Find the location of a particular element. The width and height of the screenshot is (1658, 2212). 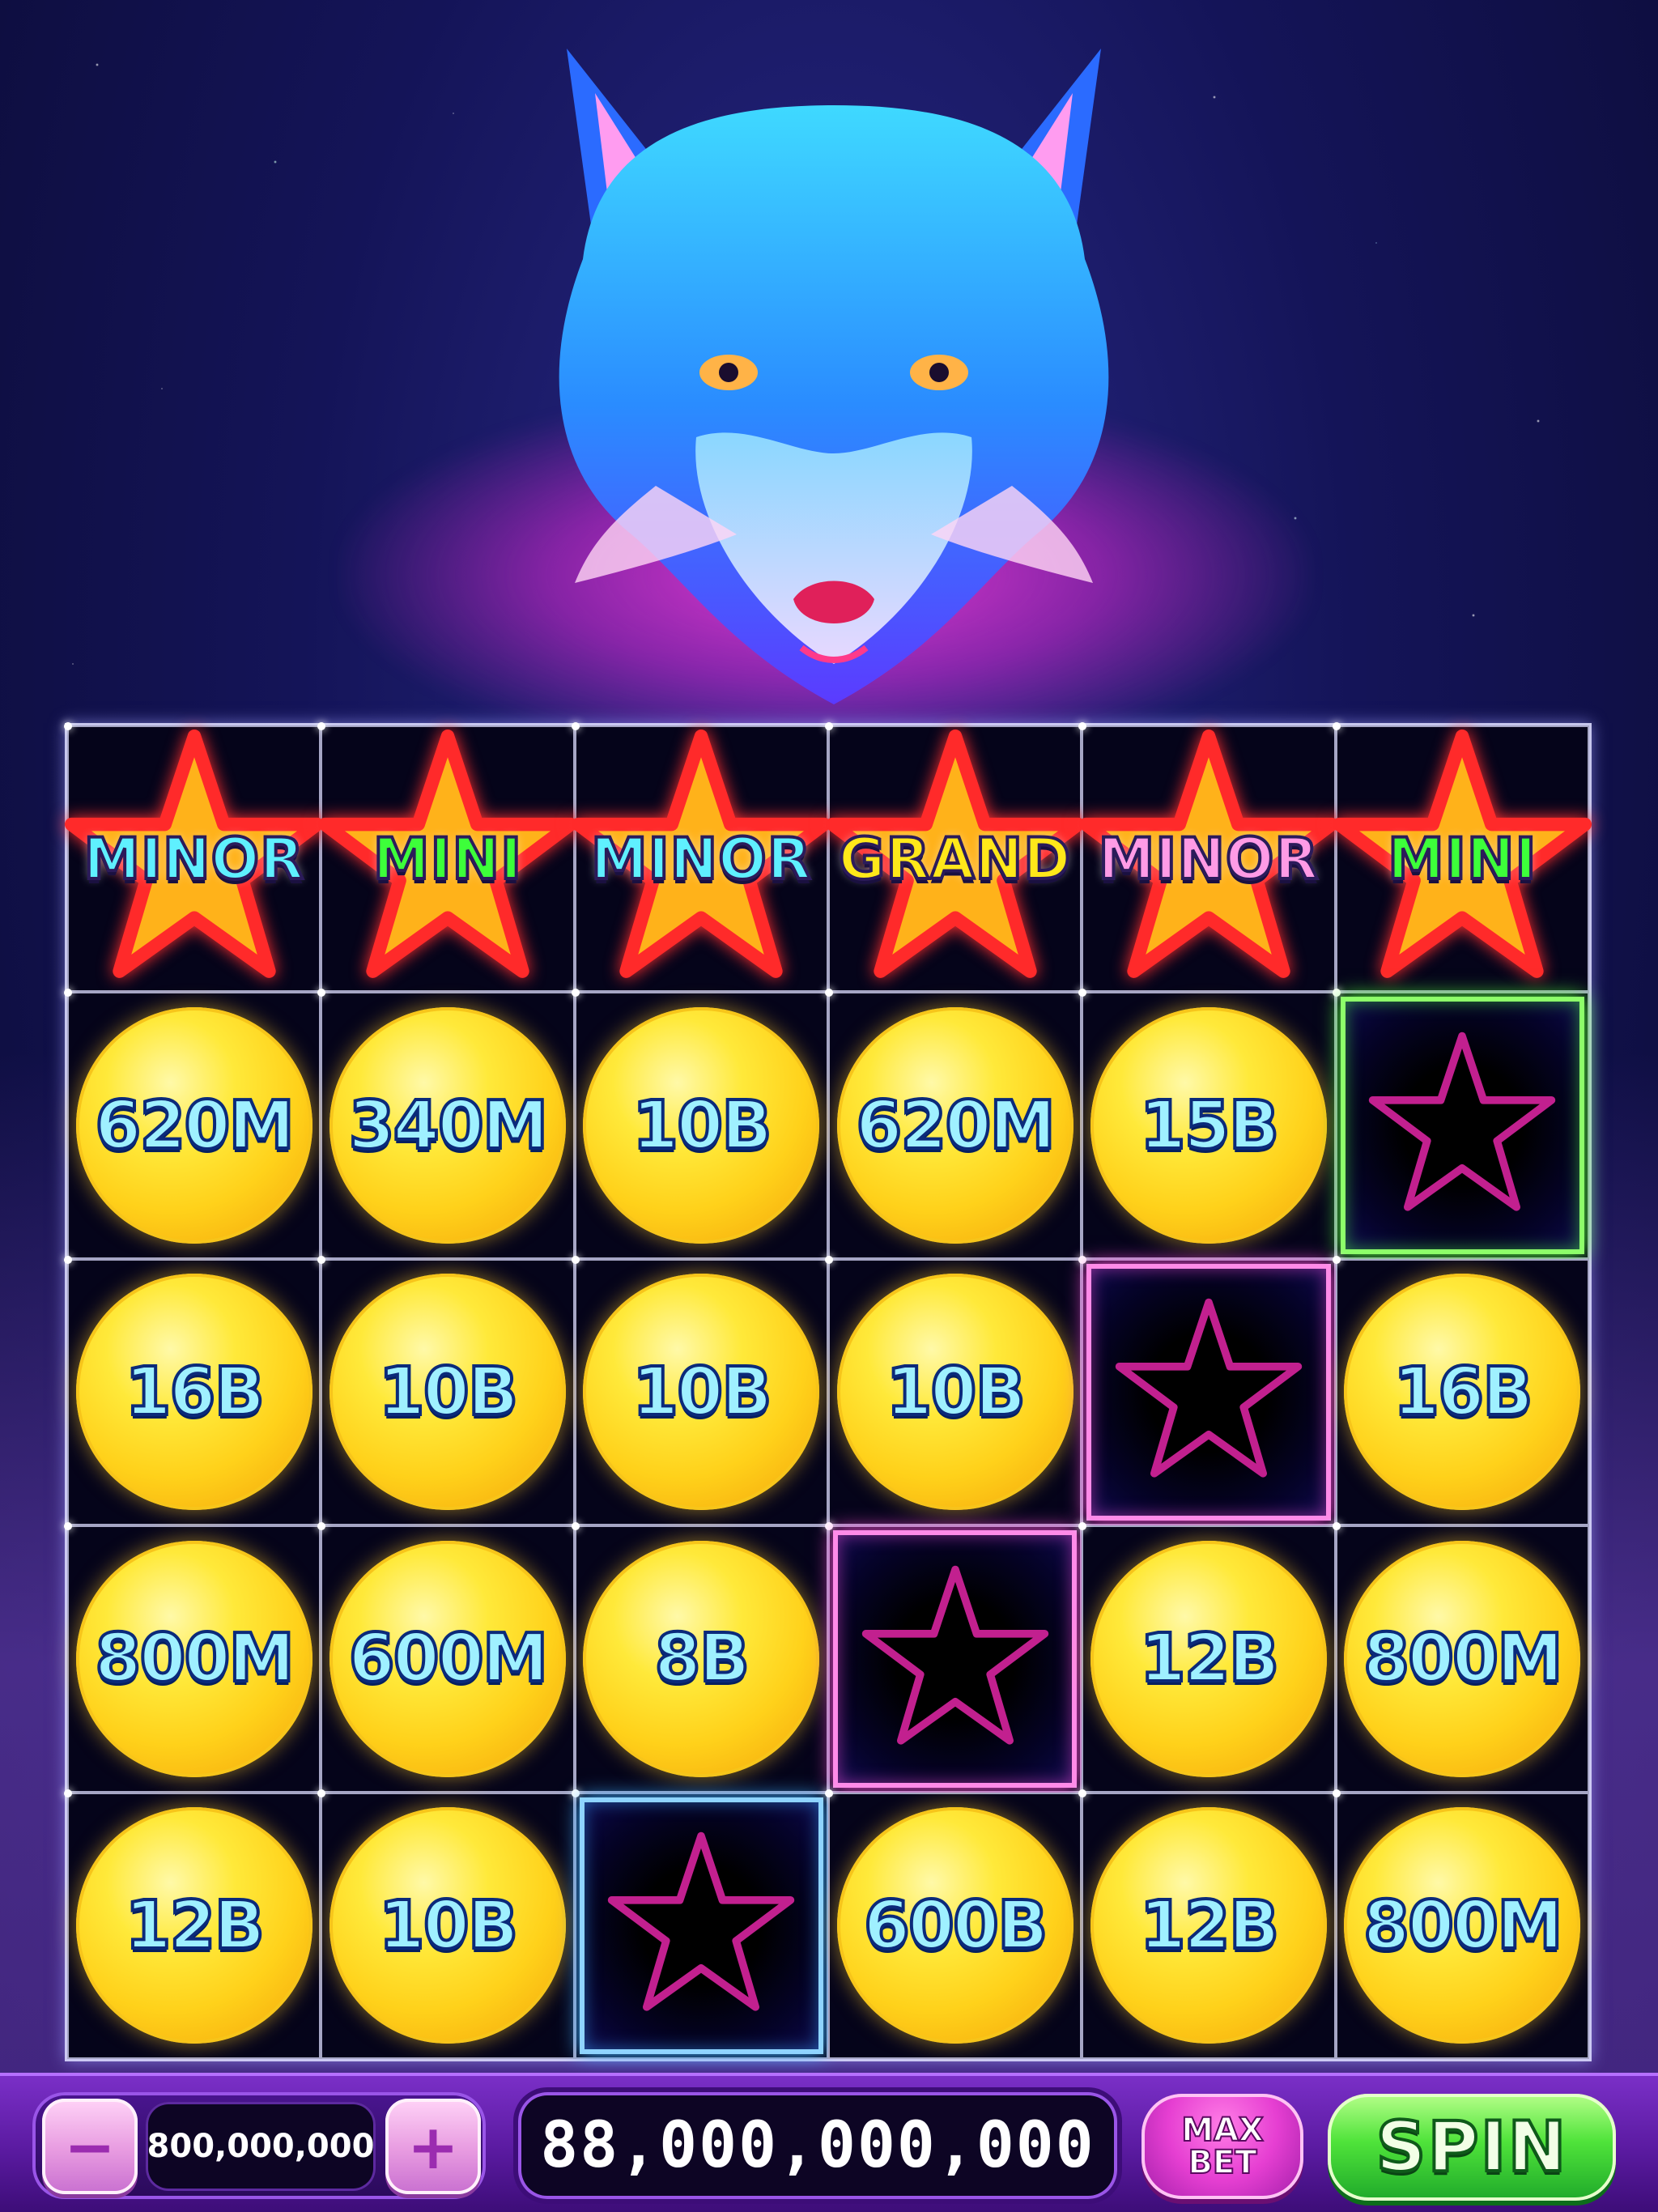

coin-value: 8B is located at coordinates (702, 1659).